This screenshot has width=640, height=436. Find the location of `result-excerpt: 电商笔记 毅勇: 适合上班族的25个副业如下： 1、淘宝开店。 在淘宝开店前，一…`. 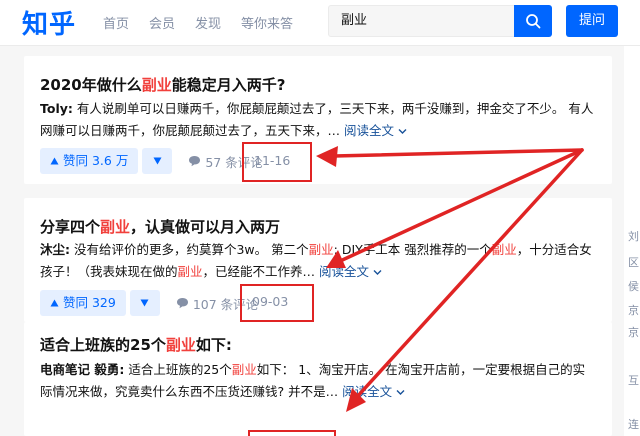

result-excerpt: 电商笔记 毅勇: 适合上班族的25个副业如下： 1、淘宝开店。 在淘宝开店前，一… is located at coordinates (318, 381).